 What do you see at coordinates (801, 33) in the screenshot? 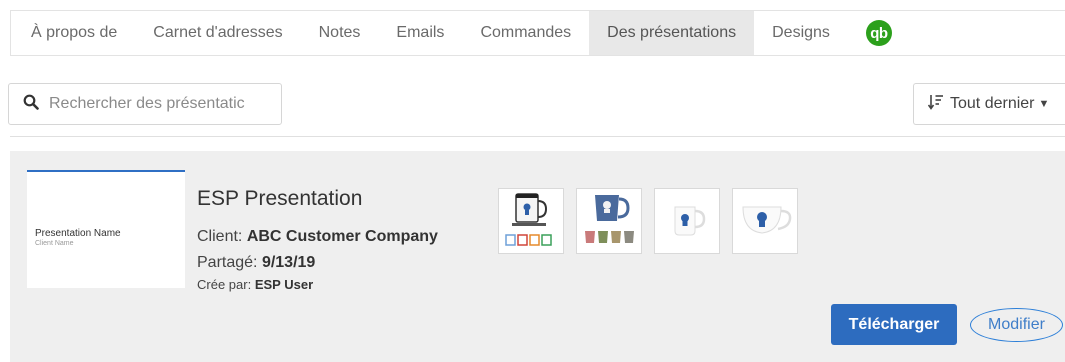
I see `tab-designs: Designs` at bounding box center [801, 33].